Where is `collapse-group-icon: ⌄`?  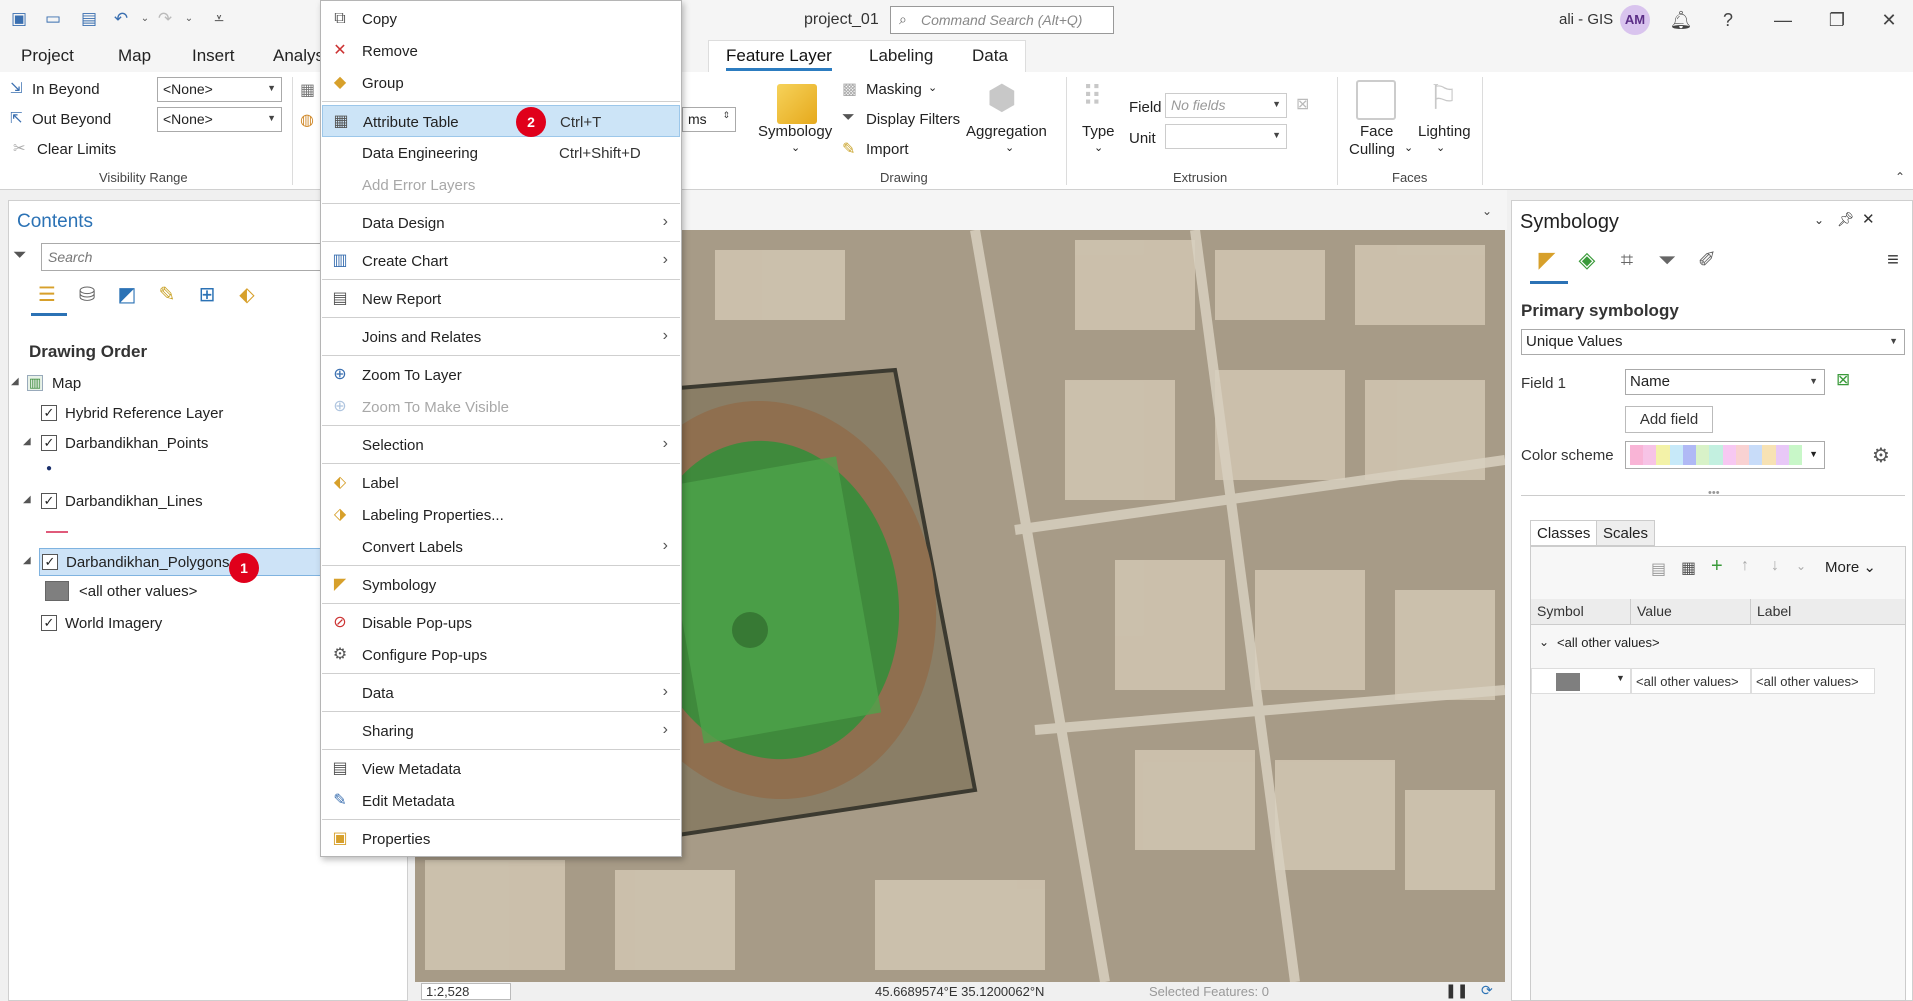
collapse-group-icon: ⌄ is located at coordinates (1544, 642).